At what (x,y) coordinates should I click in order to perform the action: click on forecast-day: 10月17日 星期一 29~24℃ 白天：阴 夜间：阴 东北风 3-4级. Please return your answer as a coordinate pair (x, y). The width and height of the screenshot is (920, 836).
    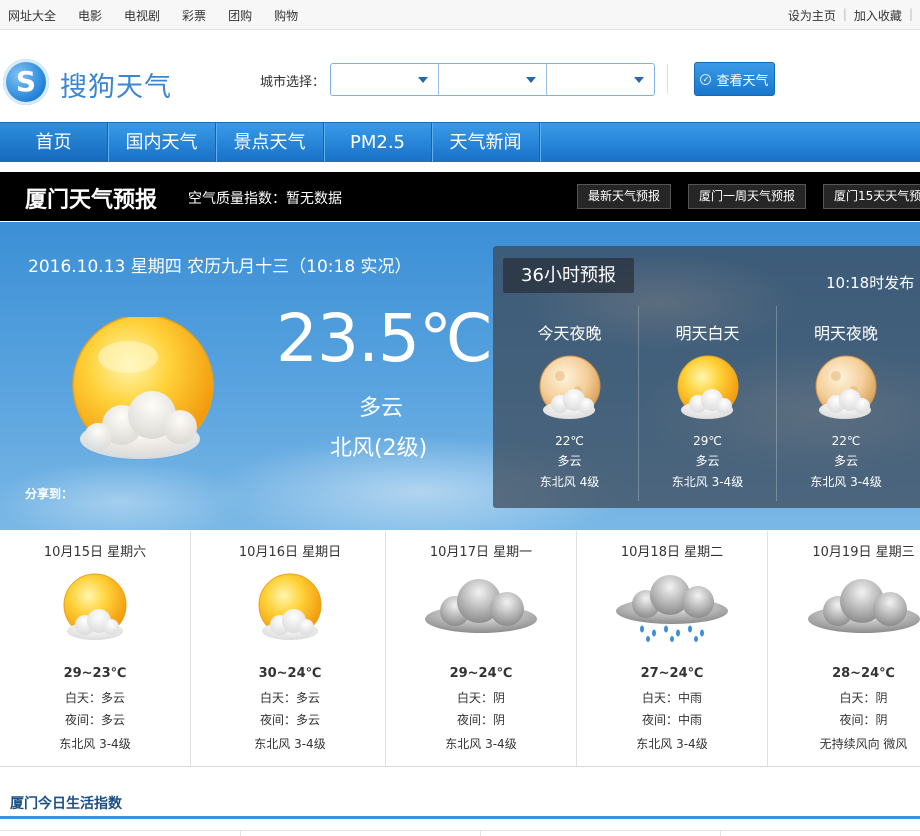
    Looking at the image, I should click on (481, 649).